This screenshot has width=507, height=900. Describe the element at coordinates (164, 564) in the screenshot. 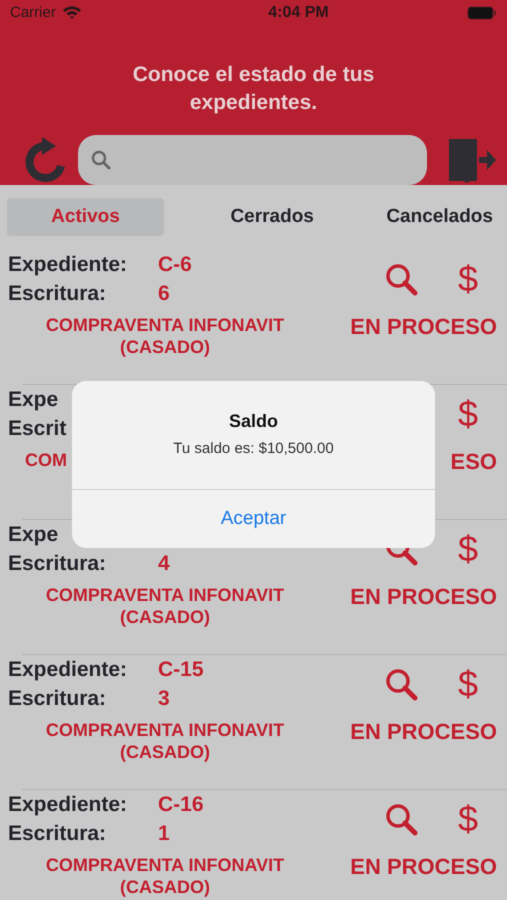

I see `field-value: 4` at that location.